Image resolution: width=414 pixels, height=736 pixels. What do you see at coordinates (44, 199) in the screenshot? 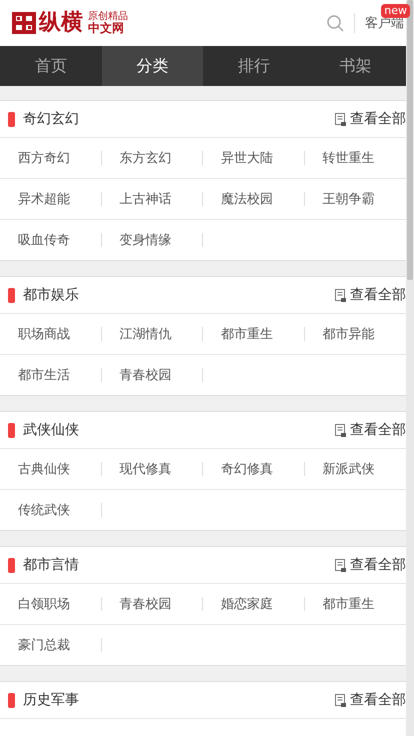
I see `category-link: 异术超能` at bounding box center [44, 199].